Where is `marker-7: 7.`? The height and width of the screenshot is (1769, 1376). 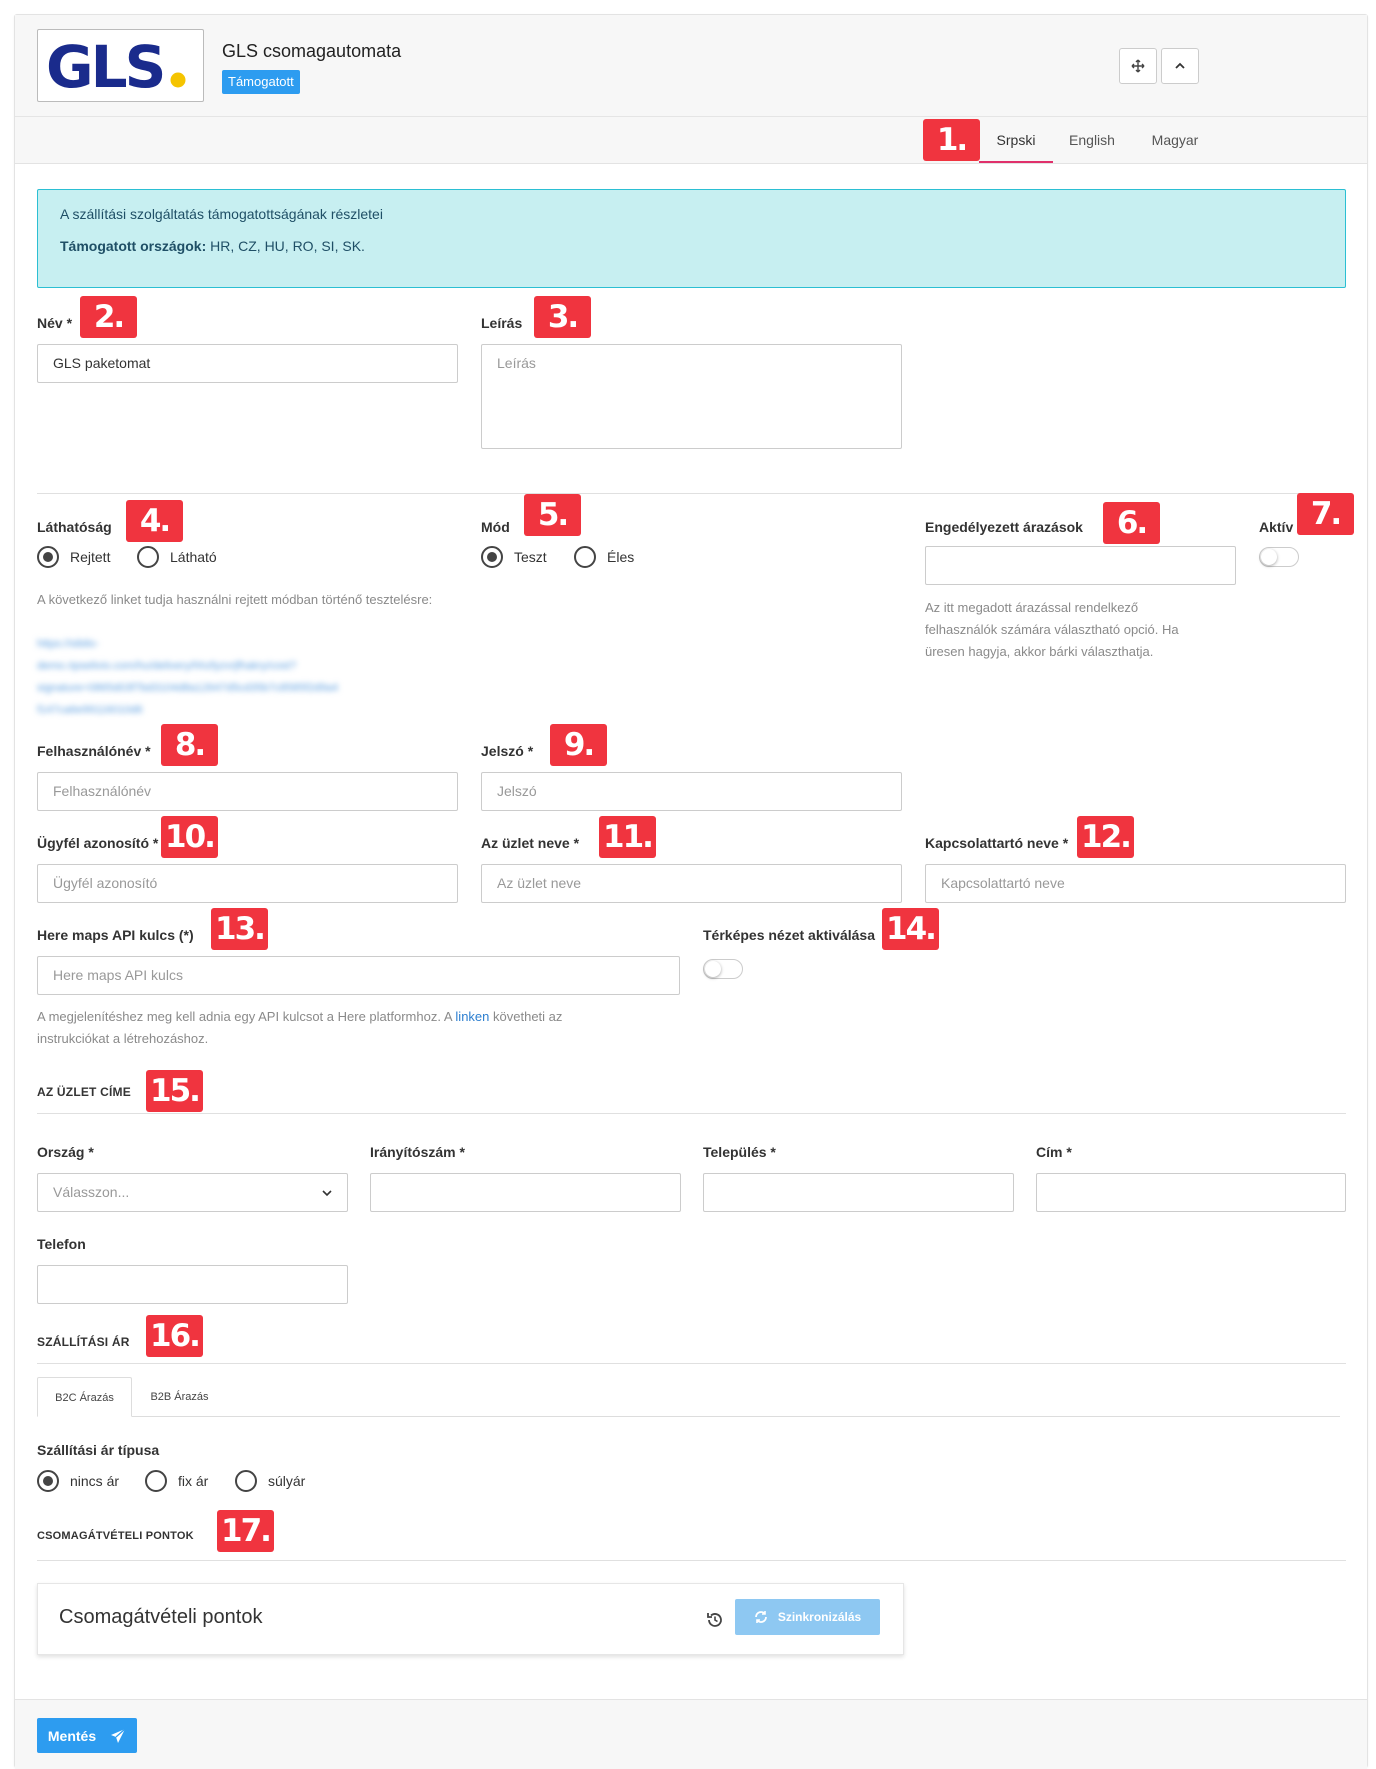 marker-7: 7. is located at coordinates (1325, 514).